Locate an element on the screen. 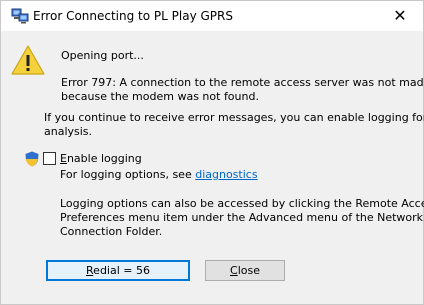 The height and width of the screenshot is (305, 424). enable-logging-label: Enable logging is located at coordinates (101, 158).